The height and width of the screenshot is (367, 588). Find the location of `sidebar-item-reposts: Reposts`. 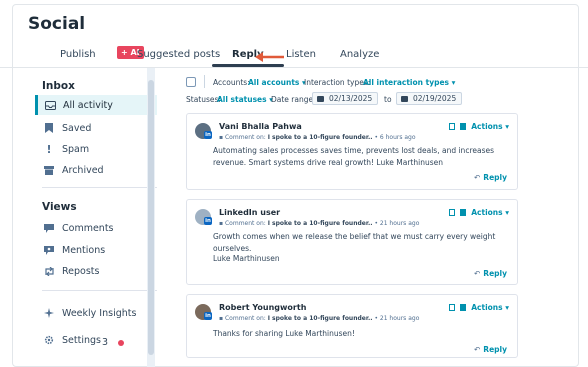

sidebar-item-reposts: Reposts is located at coordinates (96, 271).